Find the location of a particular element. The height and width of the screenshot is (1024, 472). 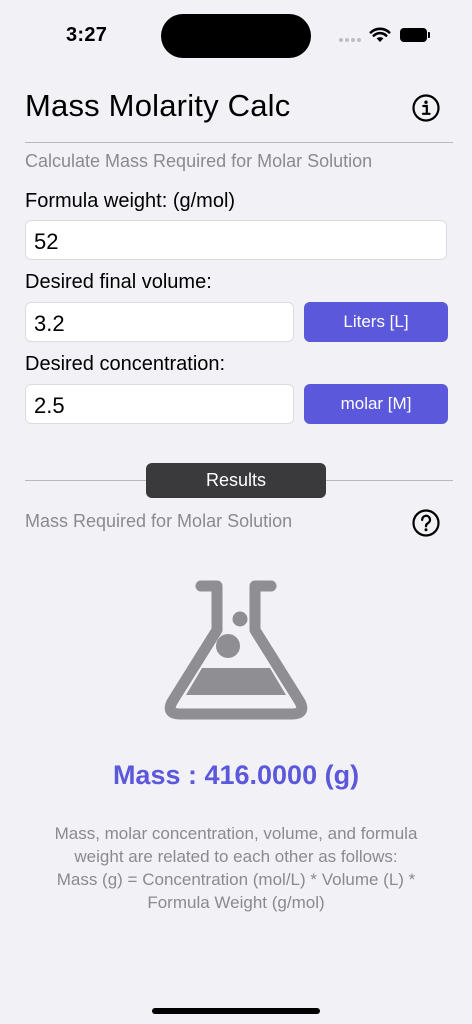

cellular-signal-icon is located at coordinates (351, 41).